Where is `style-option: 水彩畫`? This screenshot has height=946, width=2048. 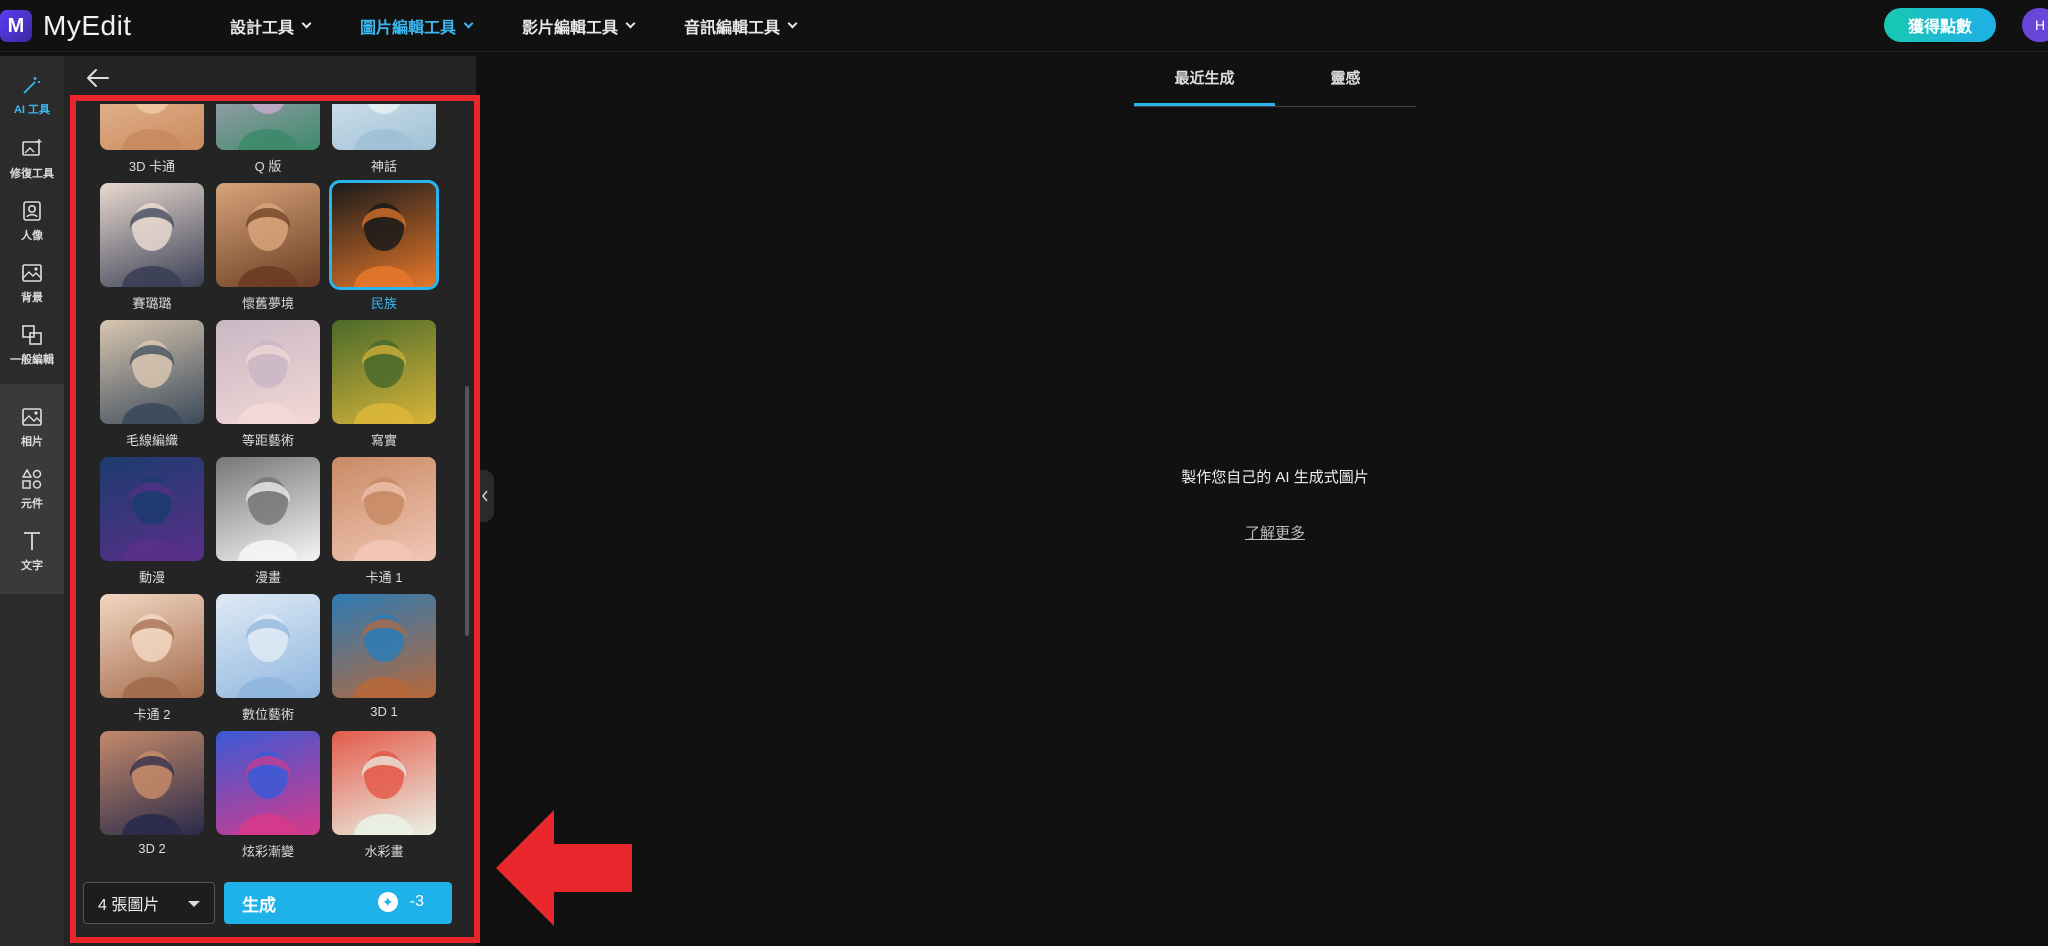
style-option: 水彩畫 is located at coordinates (384, 795).